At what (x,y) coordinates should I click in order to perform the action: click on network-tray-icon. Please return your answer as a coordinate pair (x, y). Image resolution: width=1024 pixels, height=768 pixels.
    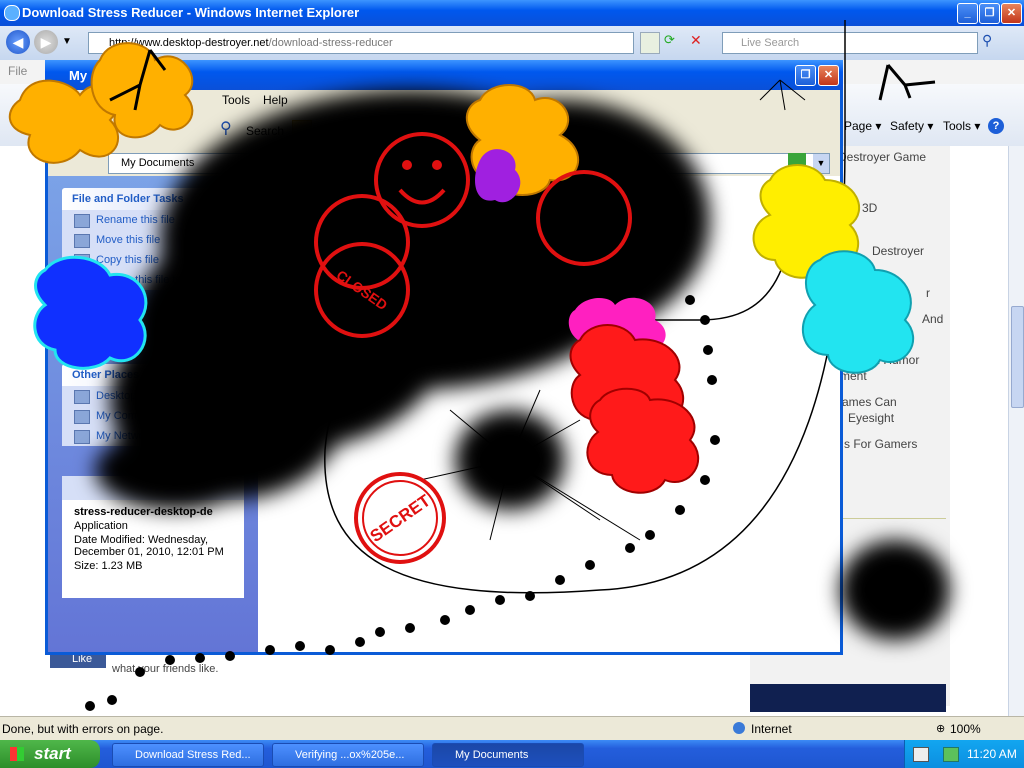
    Looking at the image, I should click on (951, 754).